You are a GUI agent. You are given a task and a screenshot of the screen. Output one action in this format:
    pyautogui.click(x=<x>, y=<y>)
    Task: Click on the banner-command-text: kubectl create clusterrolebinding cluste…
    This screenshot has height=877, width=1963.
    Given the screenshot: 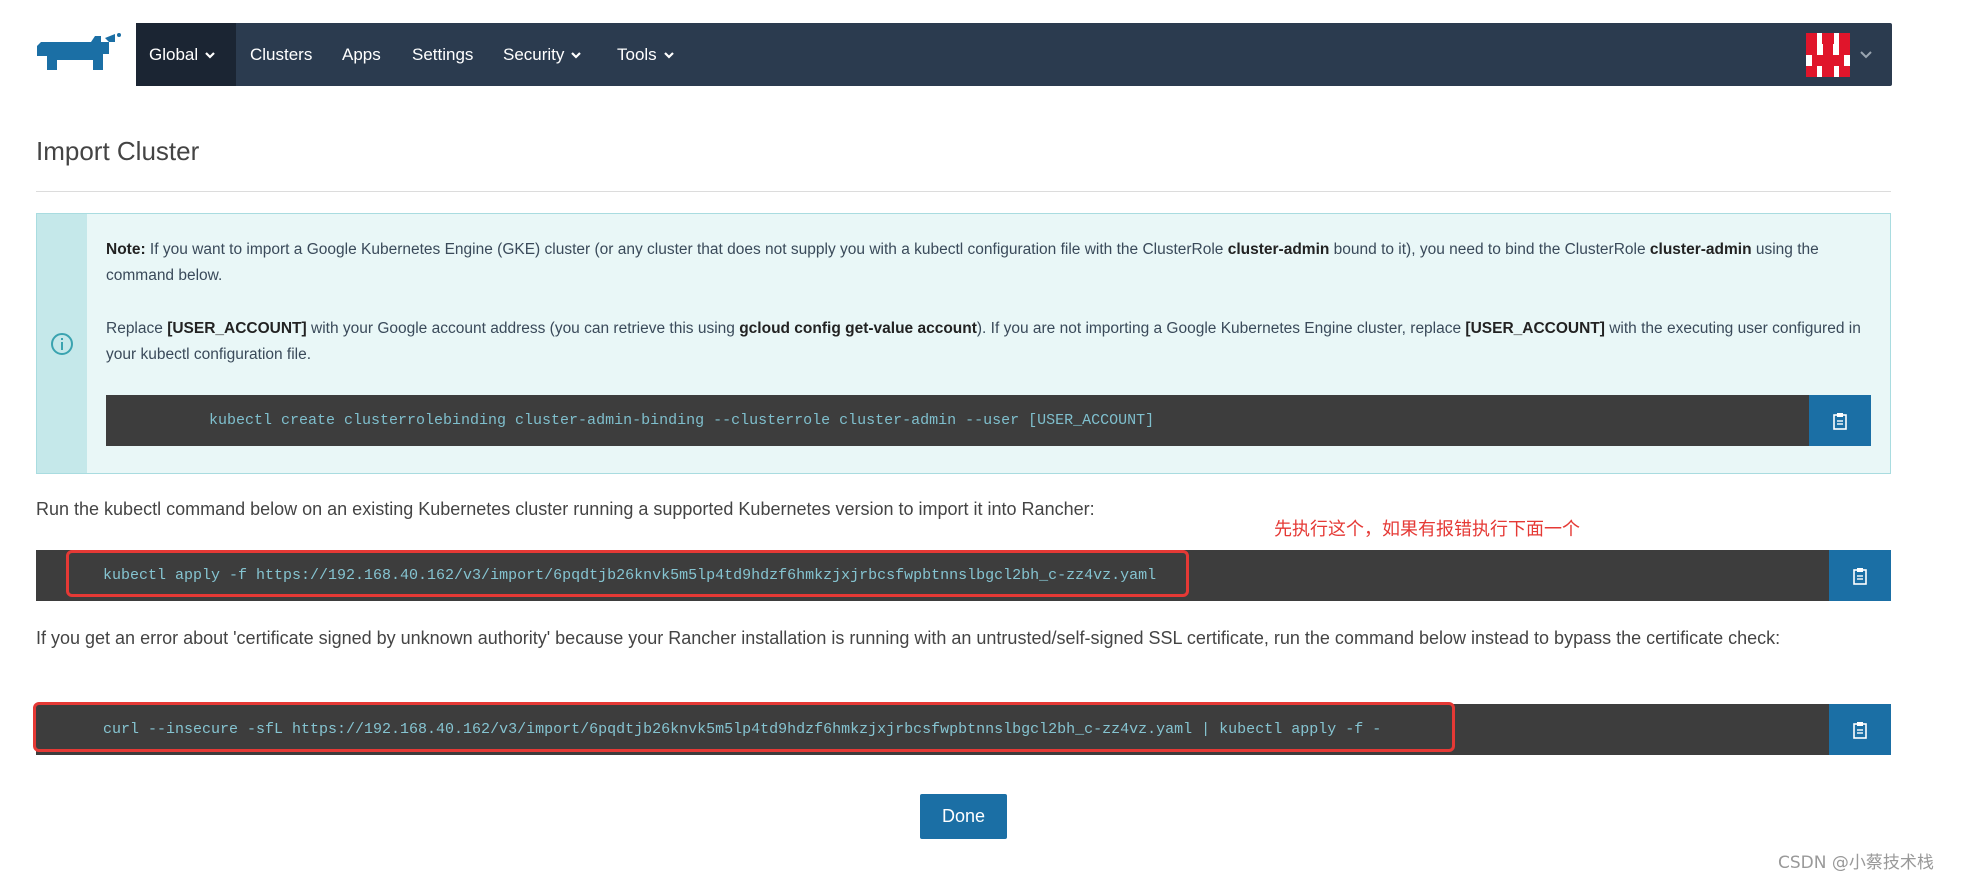 What is the action you would take?
    pyautogui.click(x=681, y=420)
    